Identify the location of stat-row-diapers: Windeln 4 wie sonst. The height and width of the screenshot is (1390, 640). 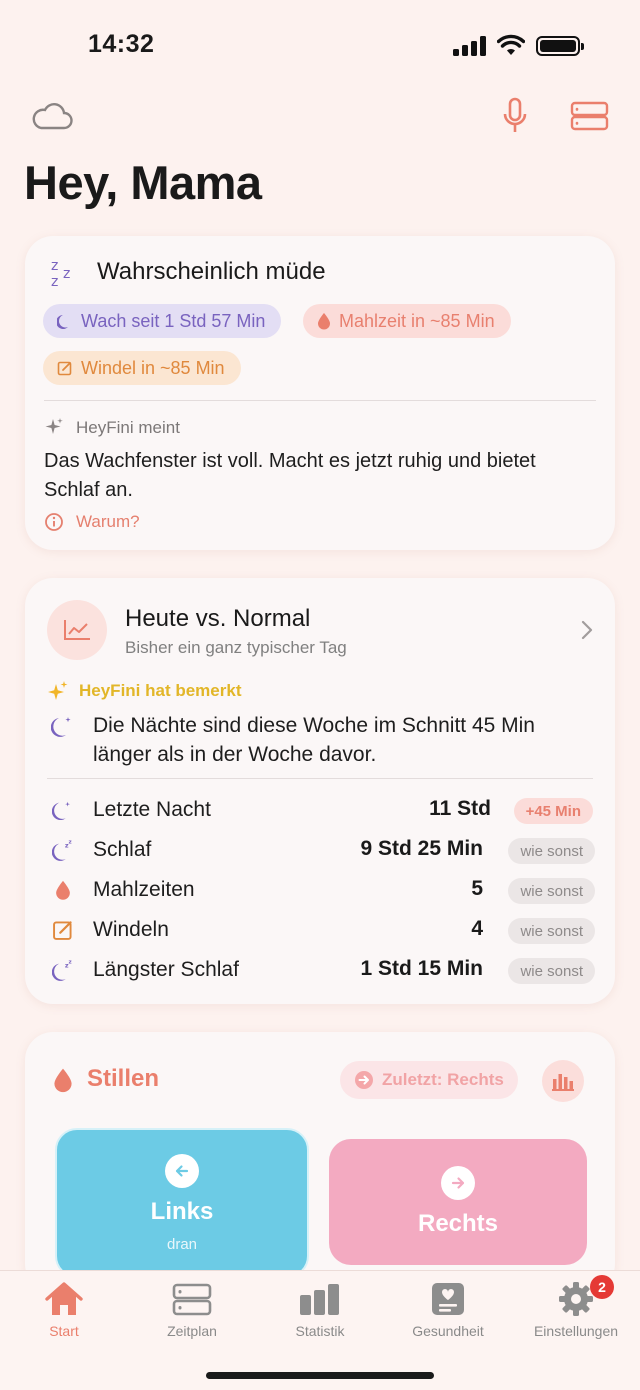
(321, 930).